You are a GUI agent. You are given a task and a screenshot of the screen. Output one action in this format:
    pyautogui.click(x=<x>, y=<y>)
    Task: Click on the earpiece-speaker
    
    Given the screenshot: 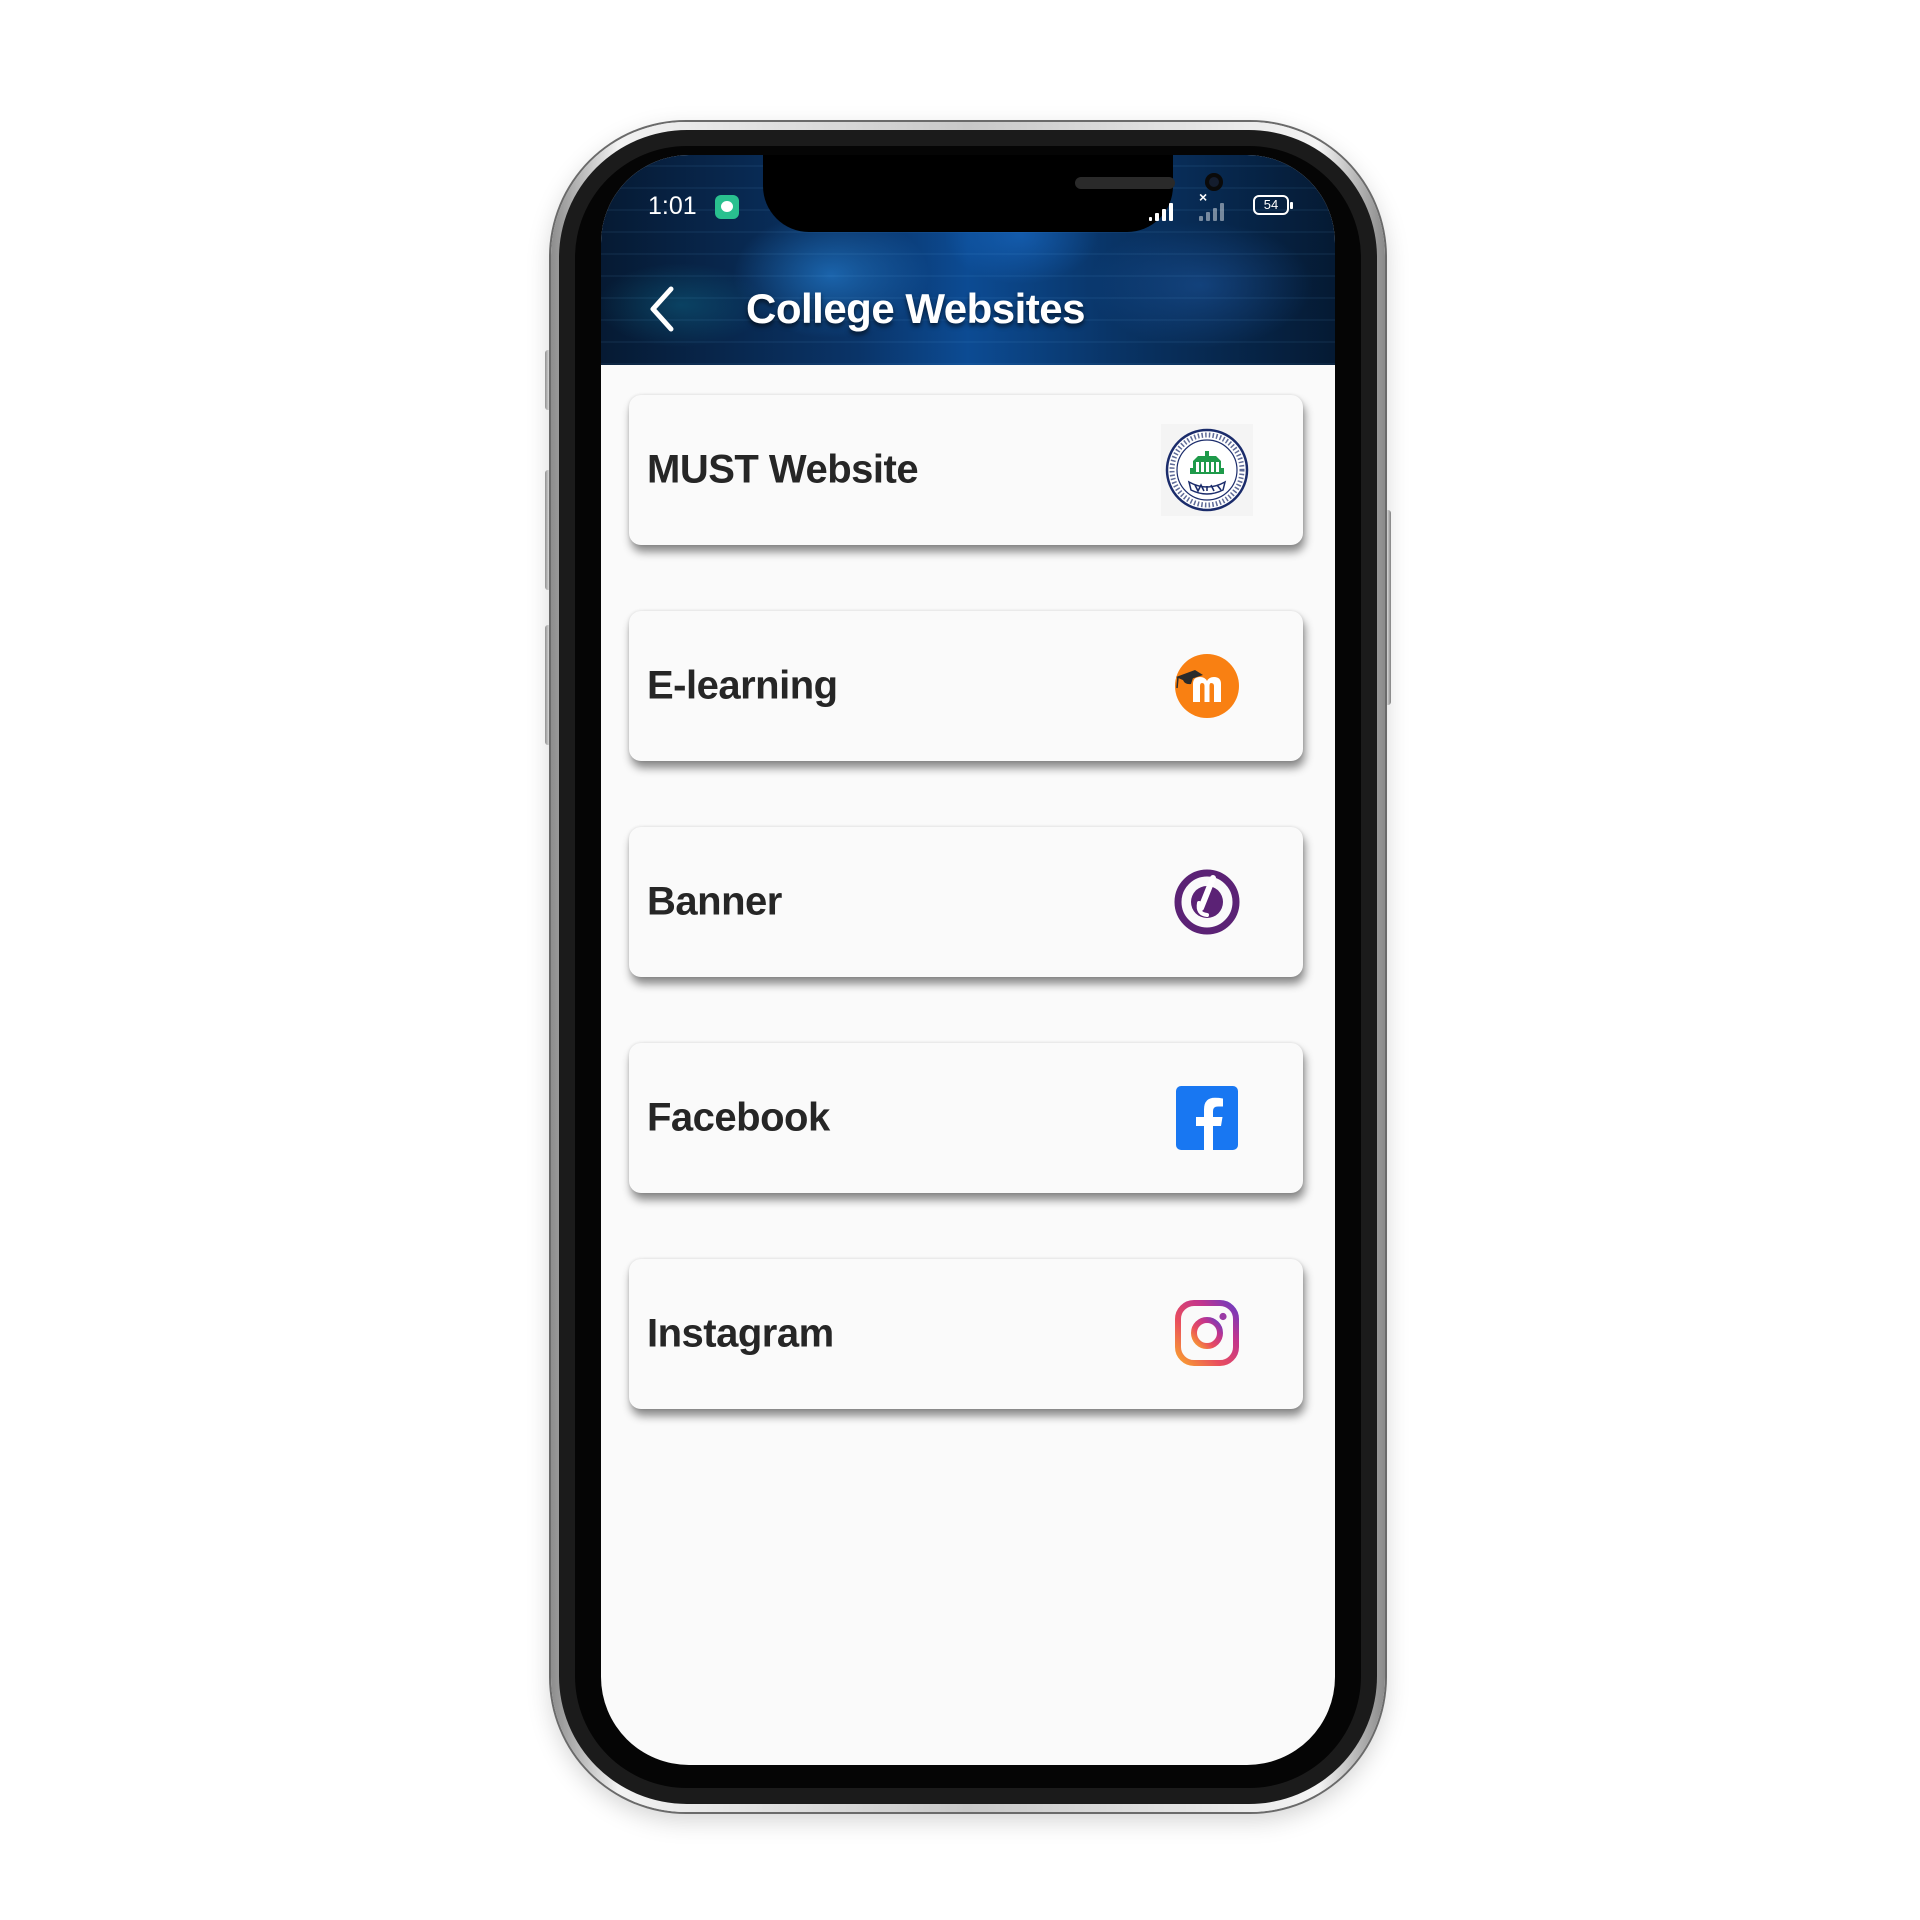 What is the action you would take?
    pyautogui.click(x=1125, y=183)
    